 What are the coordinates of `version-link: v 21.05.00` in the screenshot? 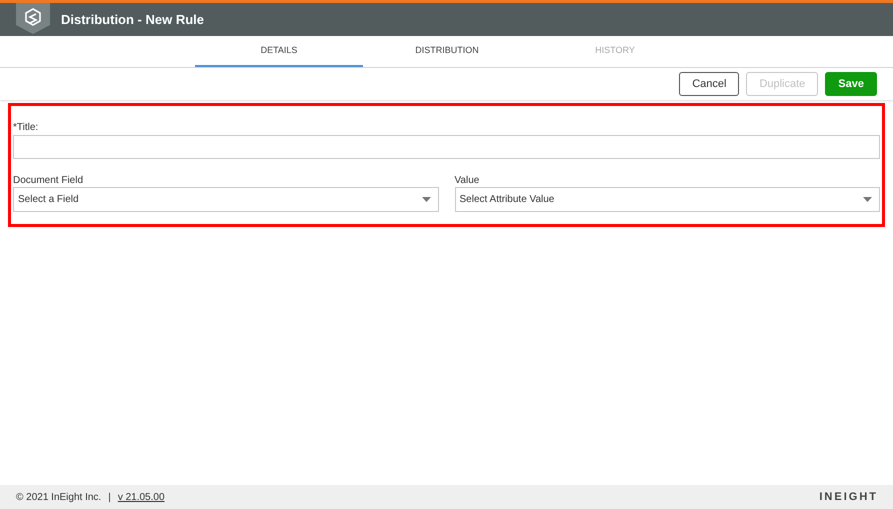 It's located at (141, 497).